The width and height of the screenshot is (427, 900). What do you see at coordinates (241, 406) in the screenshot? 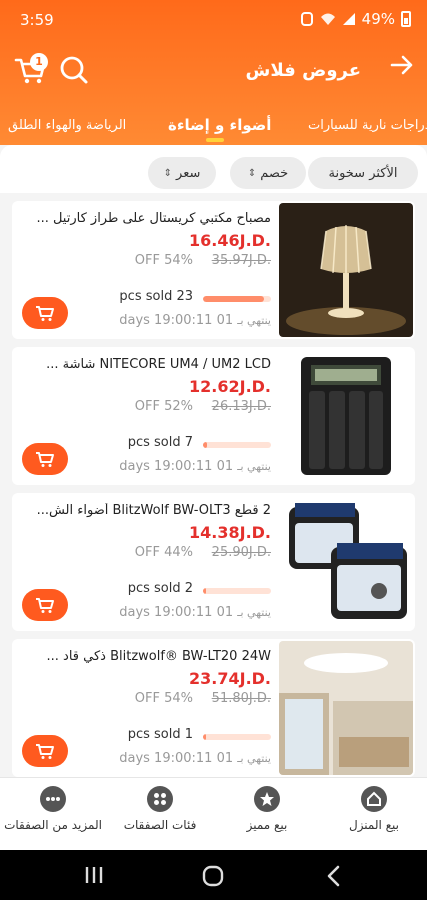
I see `product-old-price: 26.13J.D.` at bounding box center [241, 406].